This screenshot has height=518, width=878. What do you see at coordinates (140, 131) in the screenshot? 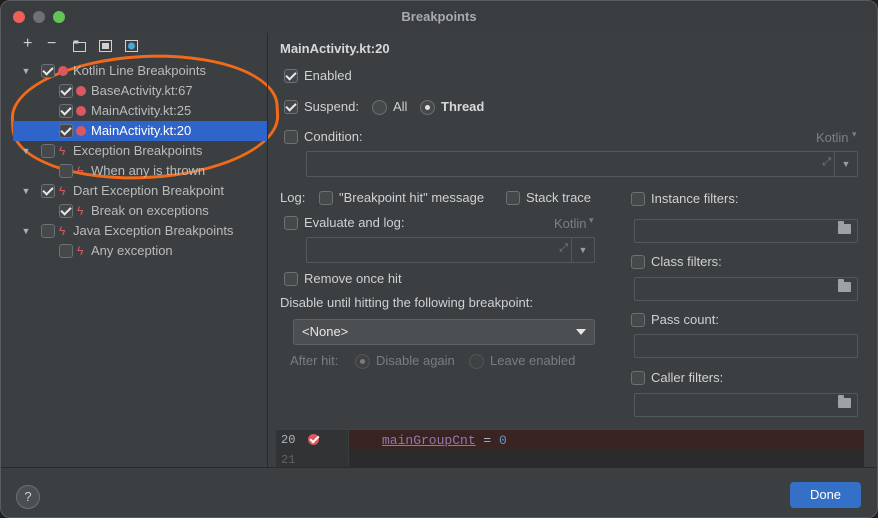
I see `tree-item-mainactivity-20: MainActivity.kt:20` at bounding box center [140, 131].